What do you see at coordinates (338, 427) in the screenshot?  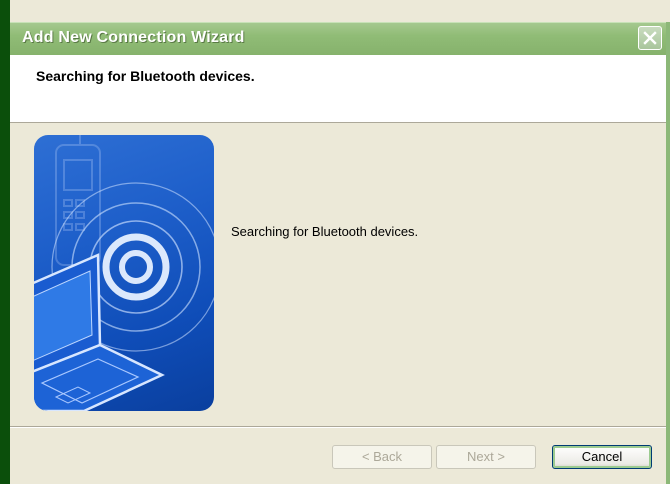 I see `button-separator` at bounding box center [338, 427].